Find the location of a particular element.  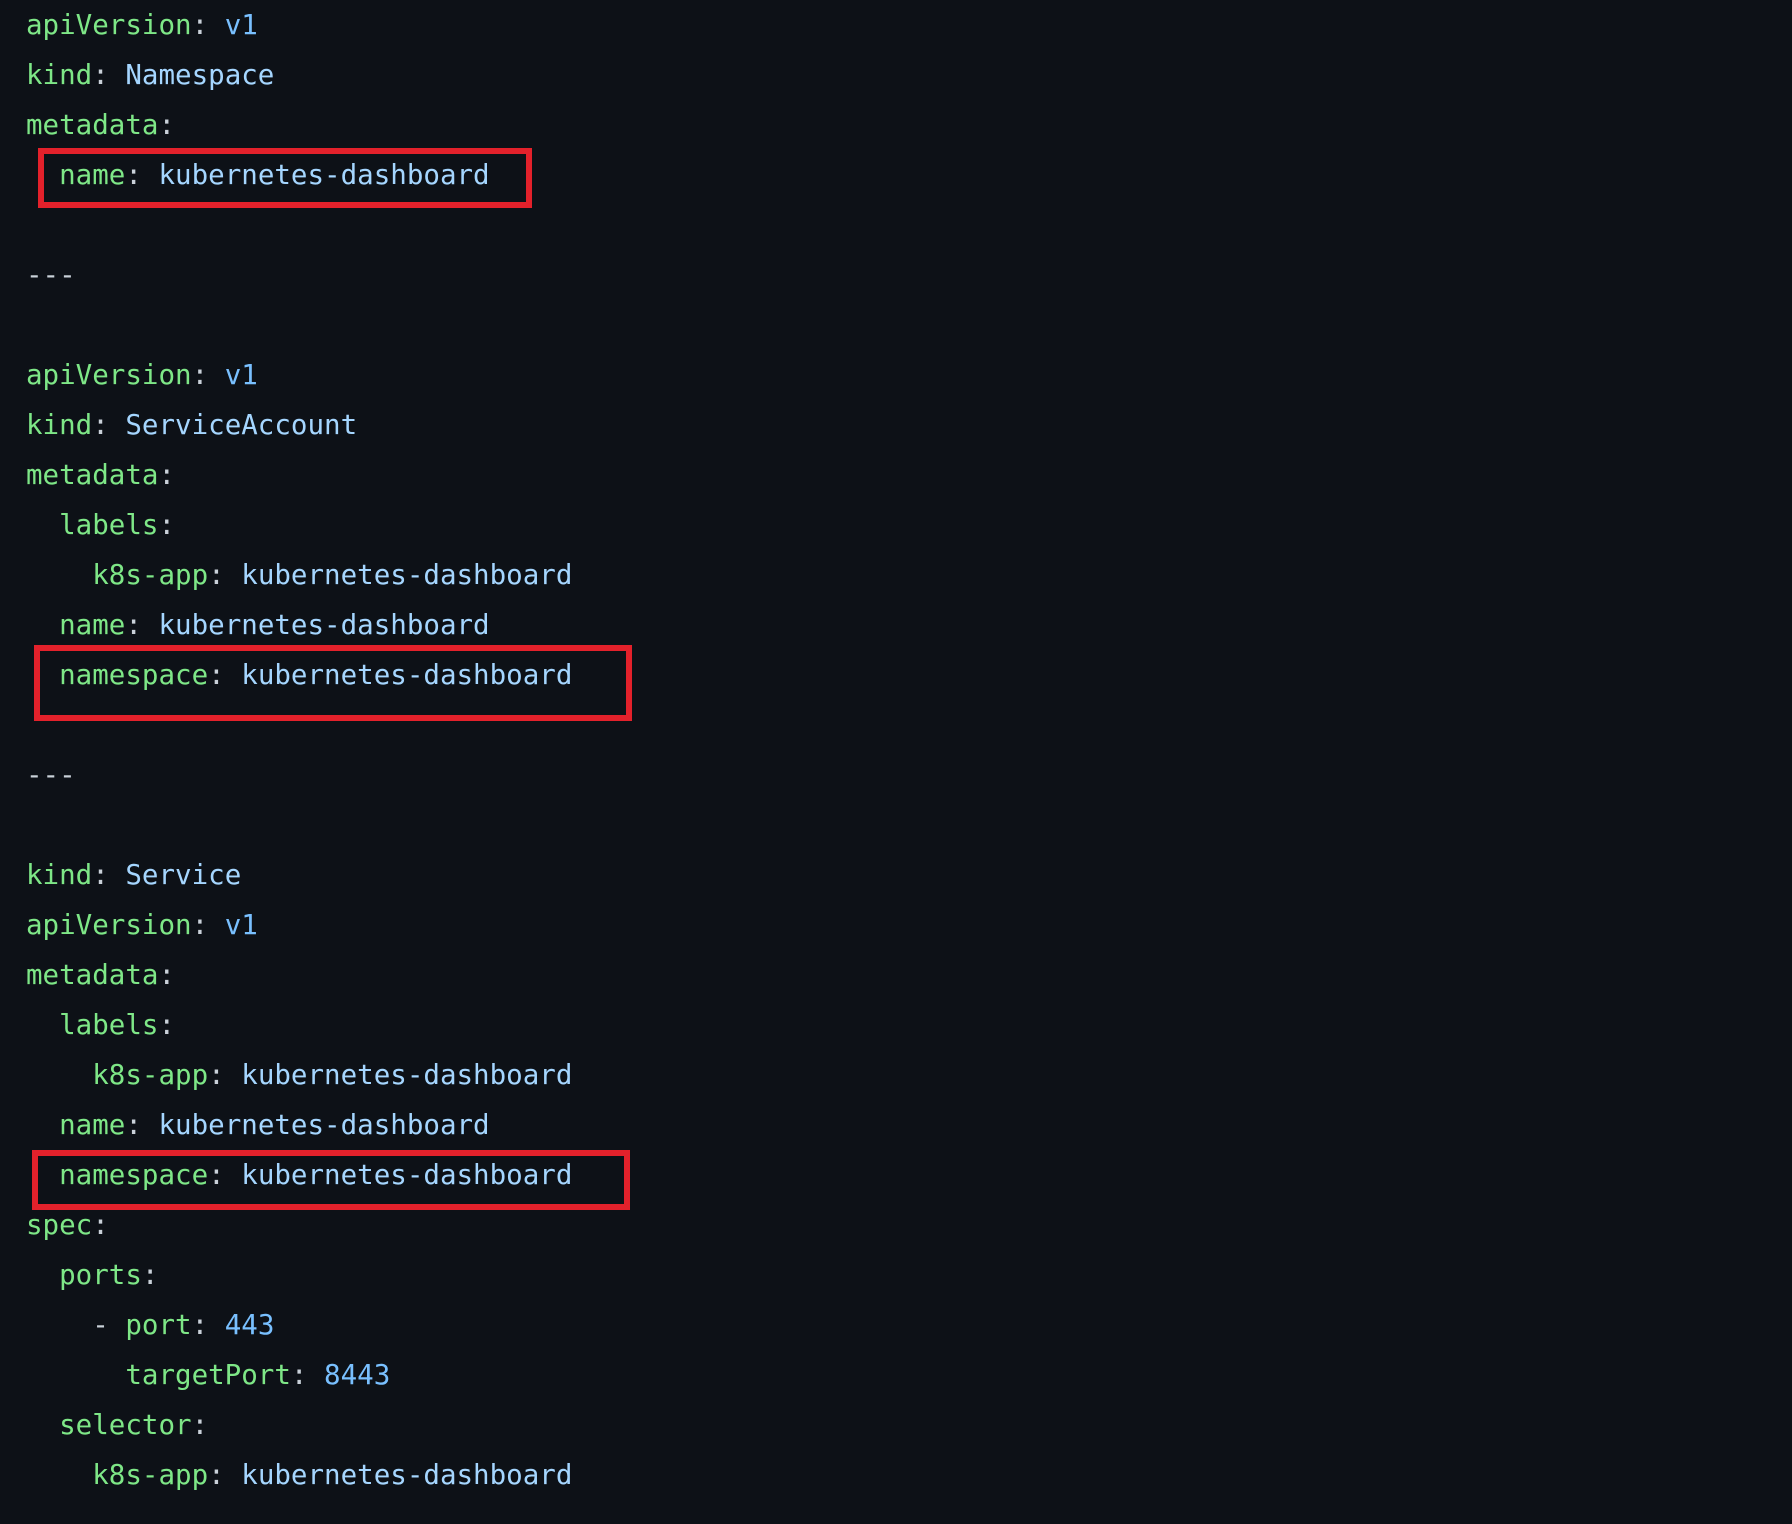

yaml-value: ServiceAccount is located at coordinates (241, 425).